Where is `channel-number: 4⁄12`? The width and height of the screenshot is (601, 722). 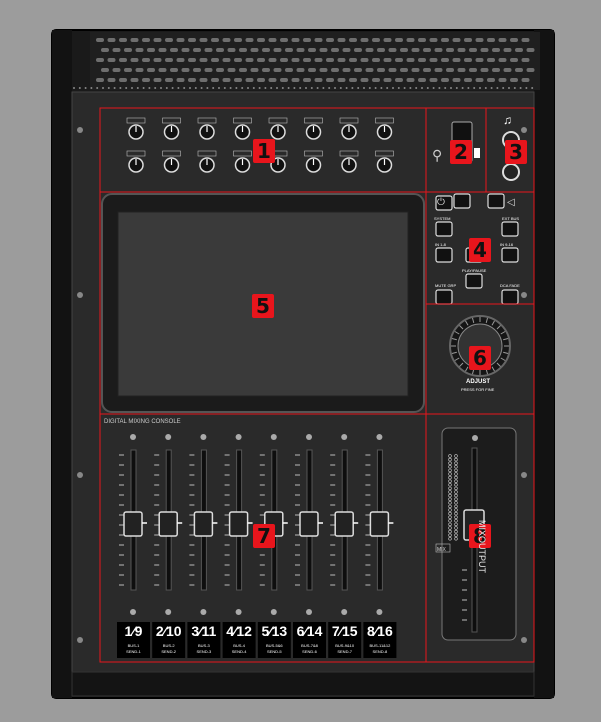 channel-number: 4⁄12 is located at coordinates (239, 631).